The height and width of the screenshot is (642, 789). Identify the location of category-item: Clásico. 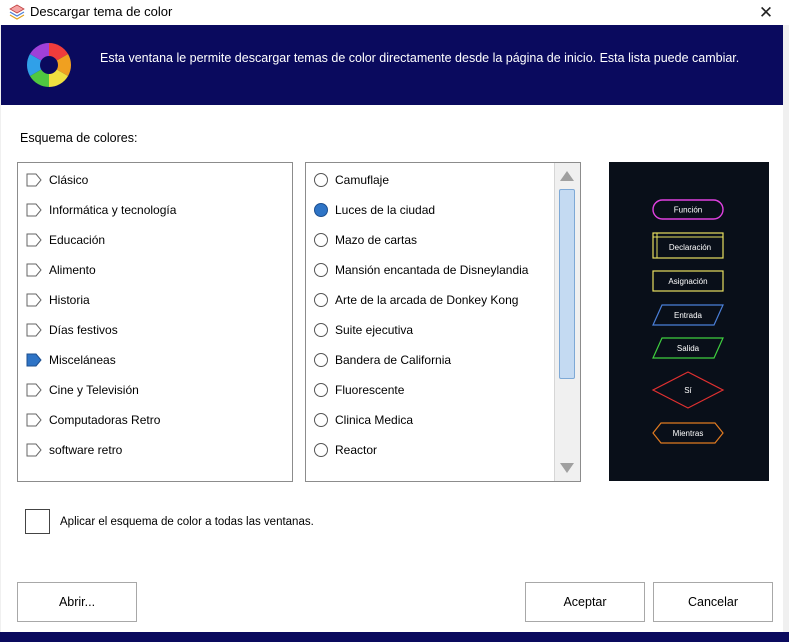
(53, 180).